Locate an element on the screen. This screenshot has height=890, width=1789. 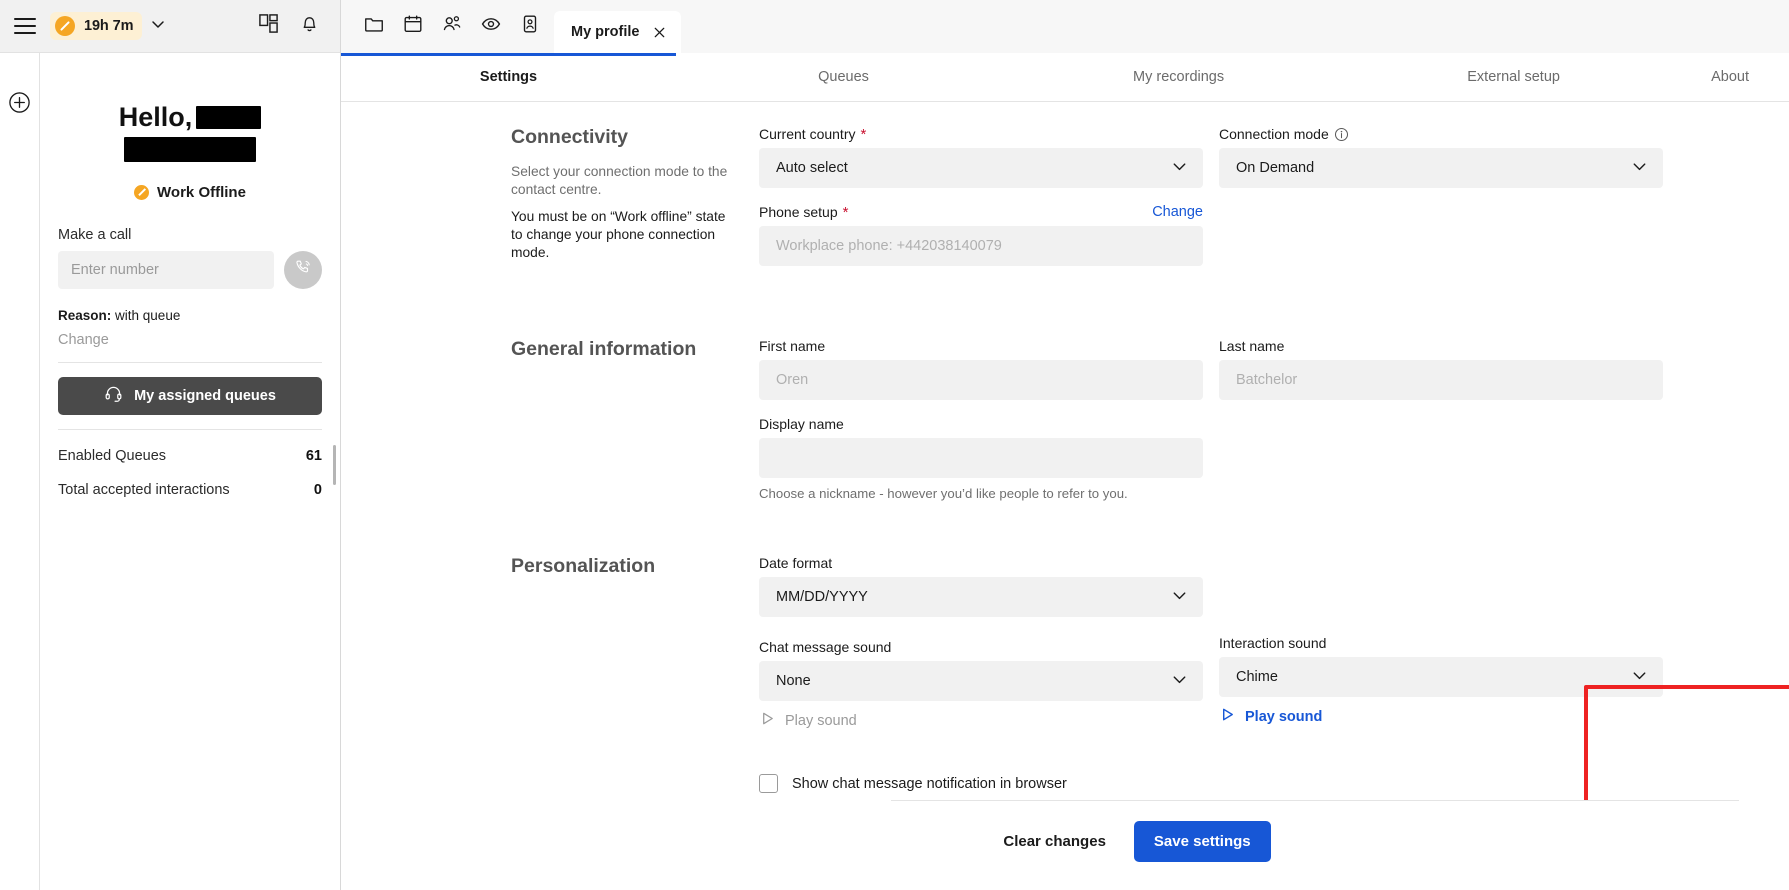
reason-label: Reason: is located at coordinates (85, 315).